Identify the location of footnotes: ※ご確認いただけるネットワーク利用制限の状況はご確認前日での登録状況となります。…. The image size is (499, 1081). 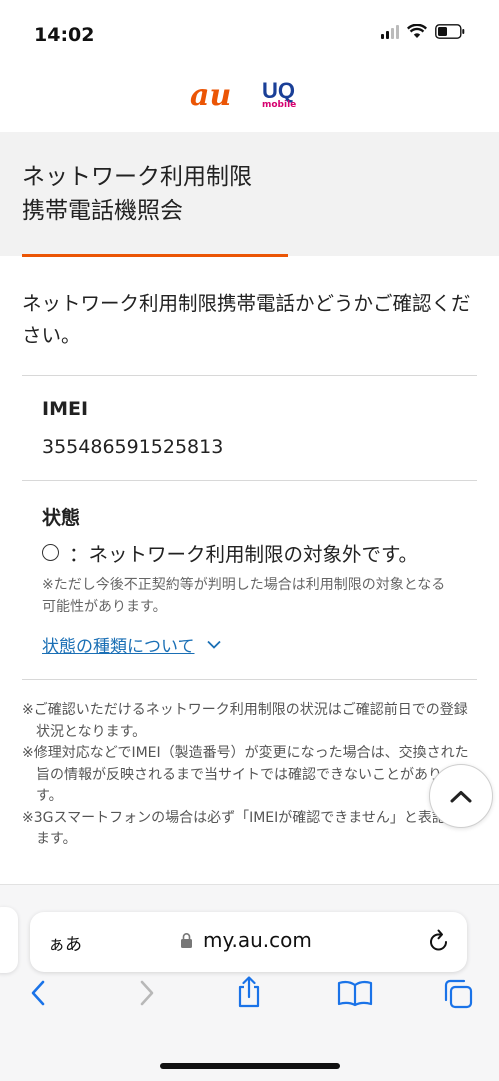
(249, 775).